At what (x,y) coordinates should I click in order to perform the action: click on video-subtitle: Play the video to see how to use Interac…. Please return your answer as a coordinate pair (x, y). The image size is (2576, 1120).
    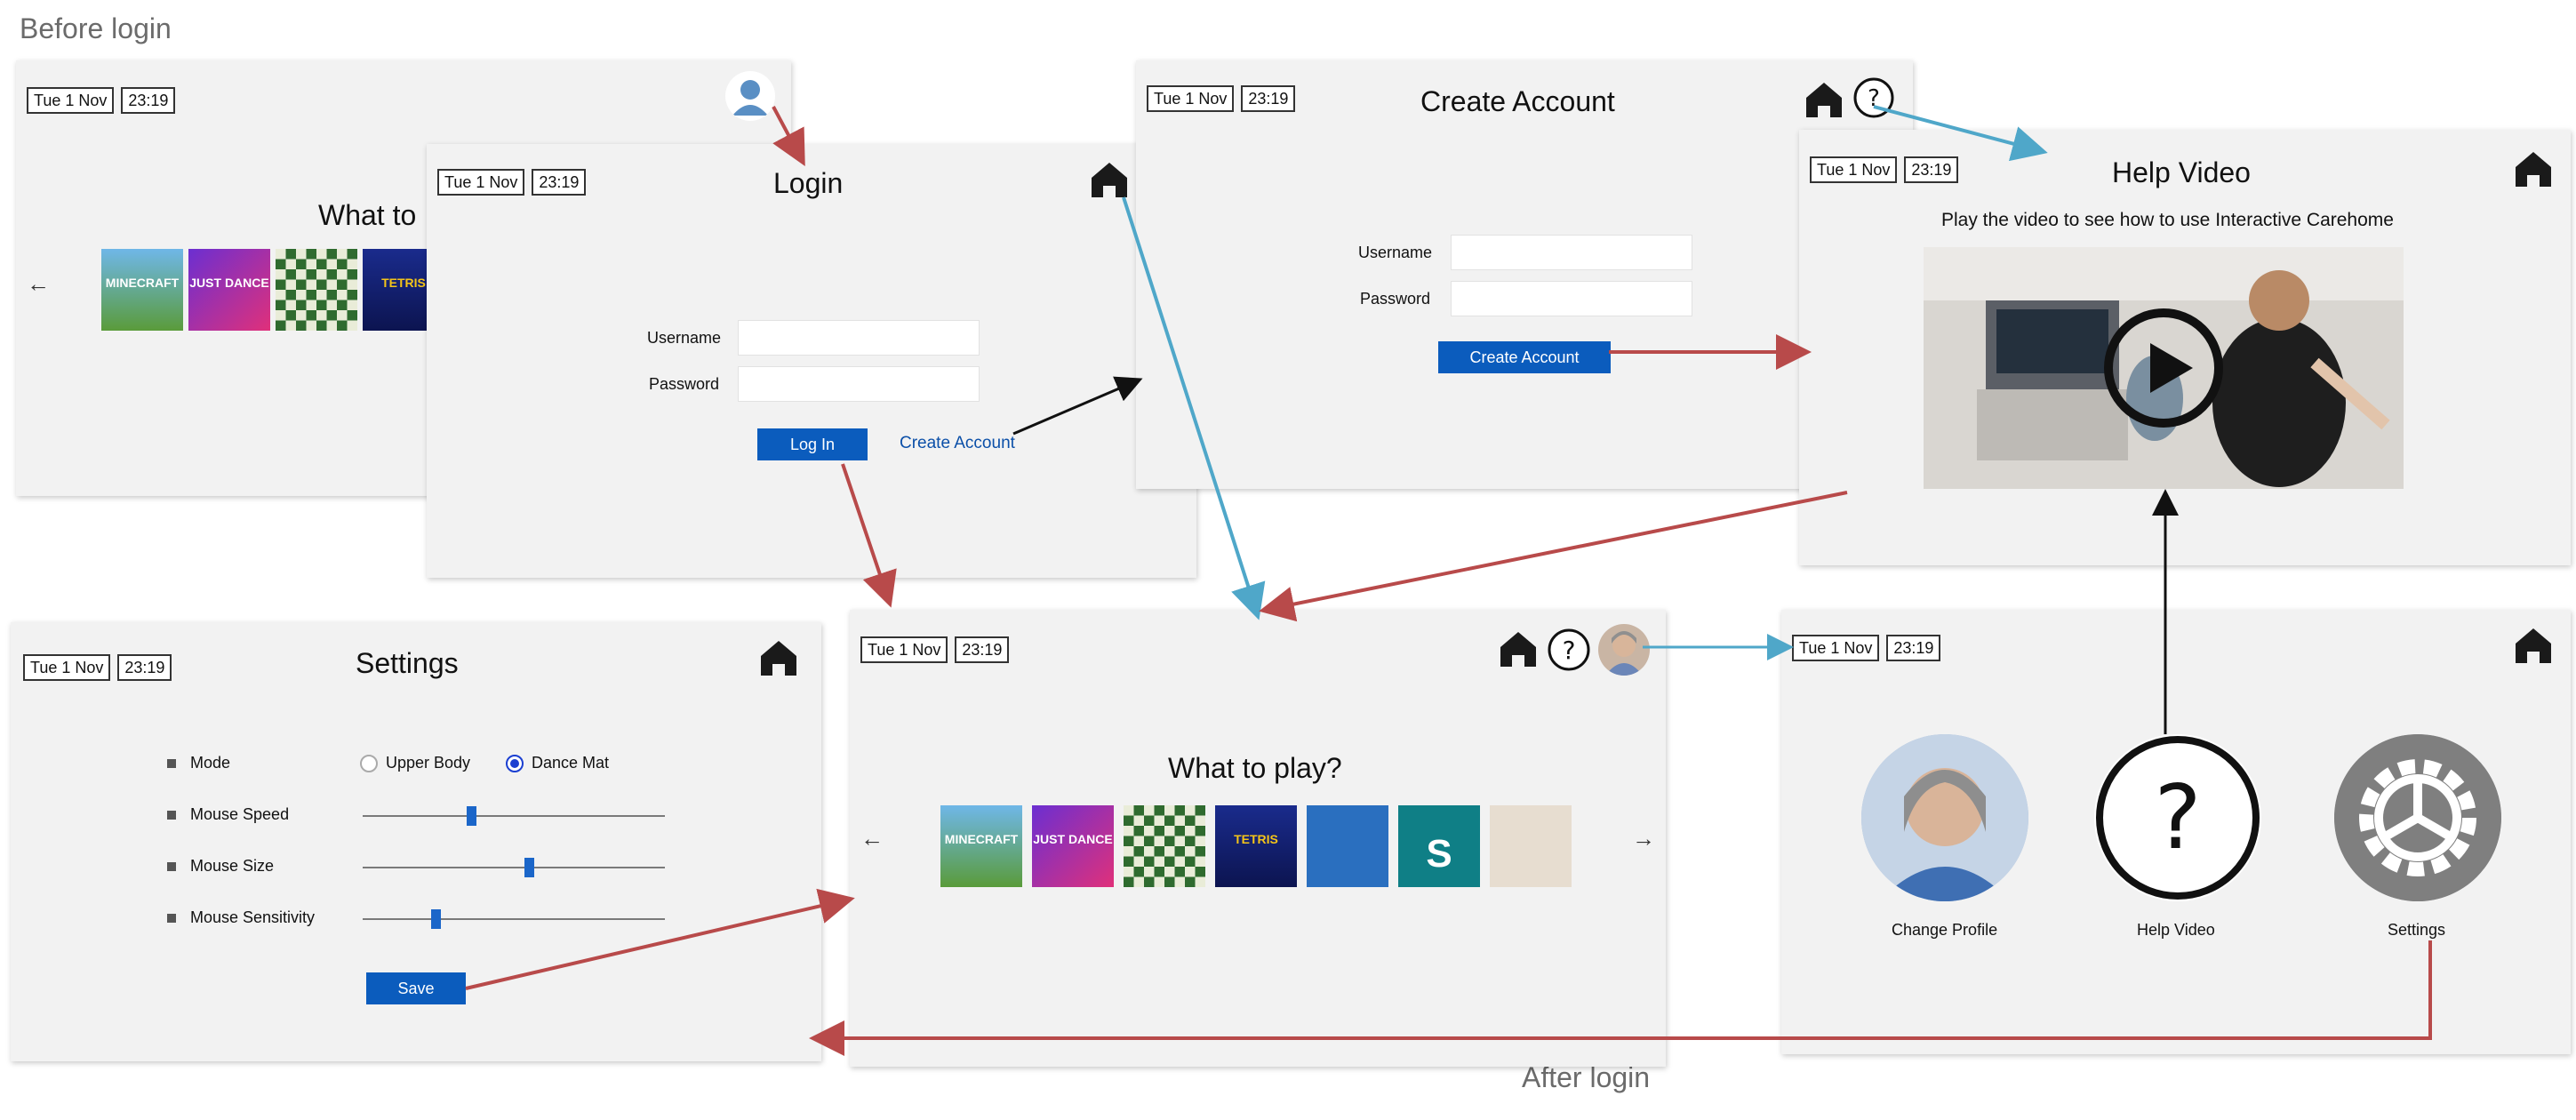
    Looking at the image, I should click on (2167, 220).